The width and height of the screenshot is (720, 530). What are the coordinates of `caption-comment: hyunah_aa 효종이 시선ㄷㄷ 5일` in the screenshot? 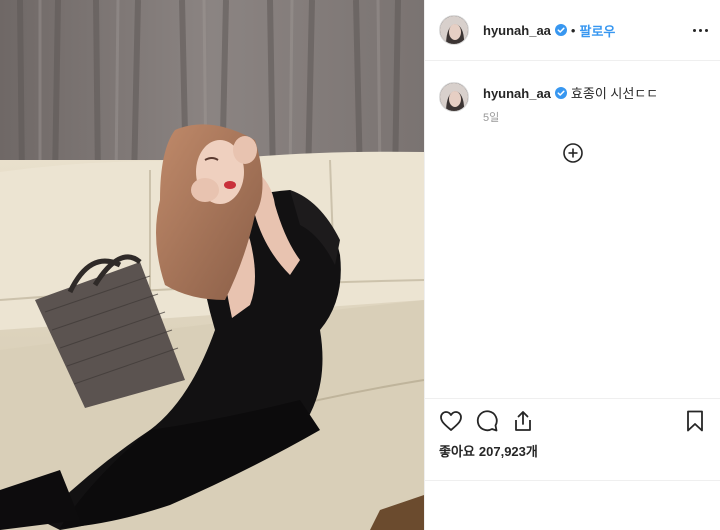 It's located at (574, 103).